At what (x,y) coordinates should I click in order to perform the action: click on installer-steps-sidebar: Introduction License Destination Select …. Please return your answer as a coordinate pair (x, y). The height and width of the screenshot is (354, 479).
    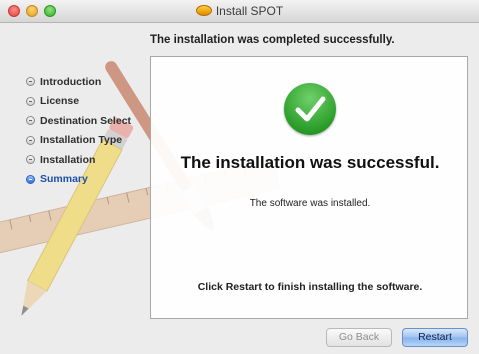
    Looking at the image, I should click on (91, 130).